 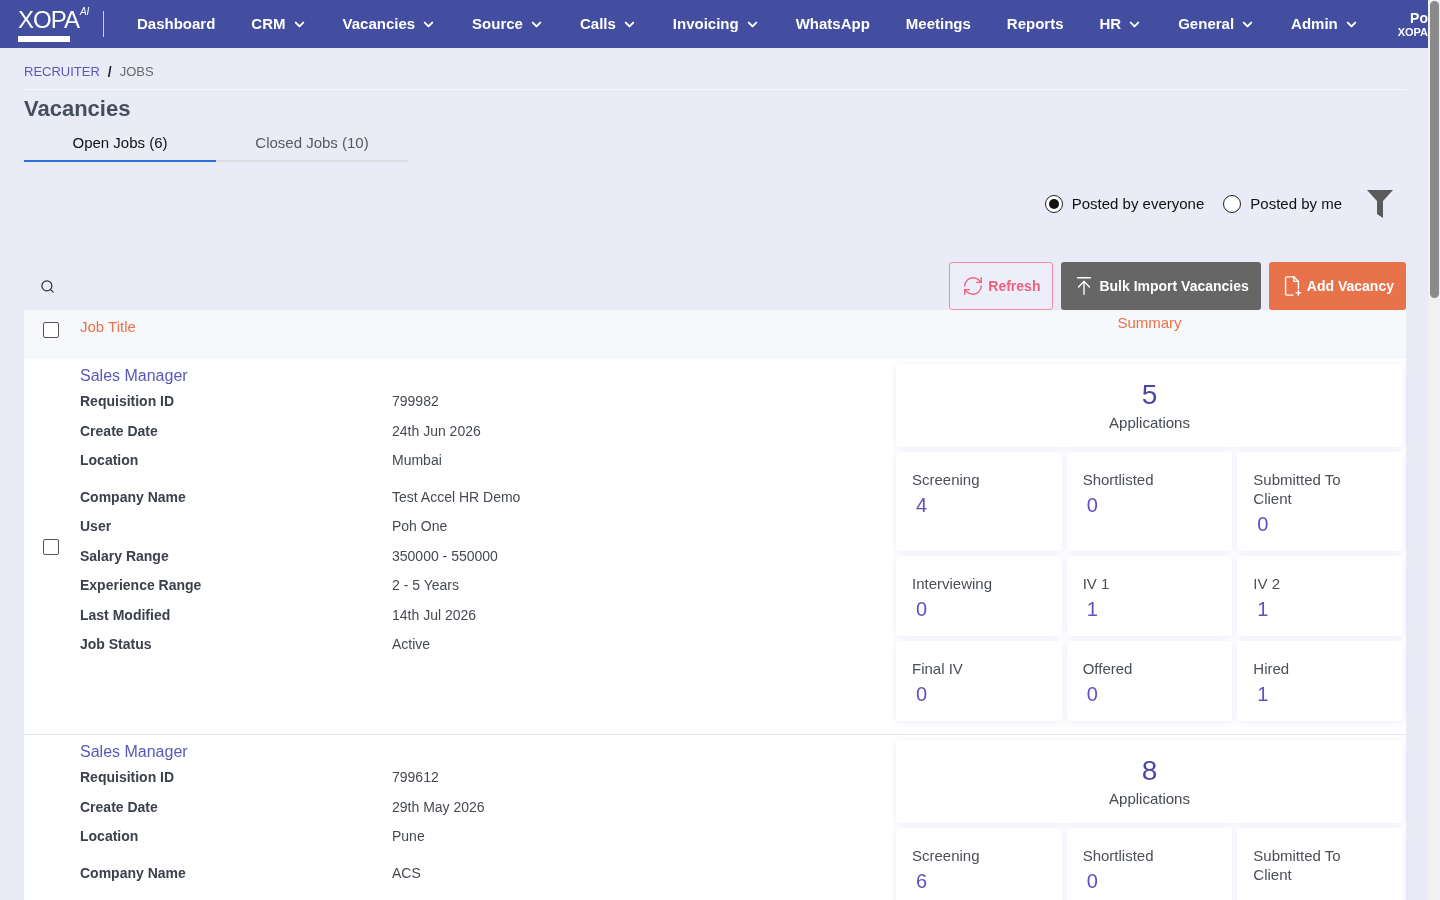 What do you see at coordinates (108, 327) in the screenshot?
I see `column-header: Job Title` at bounding box center [108, 327].